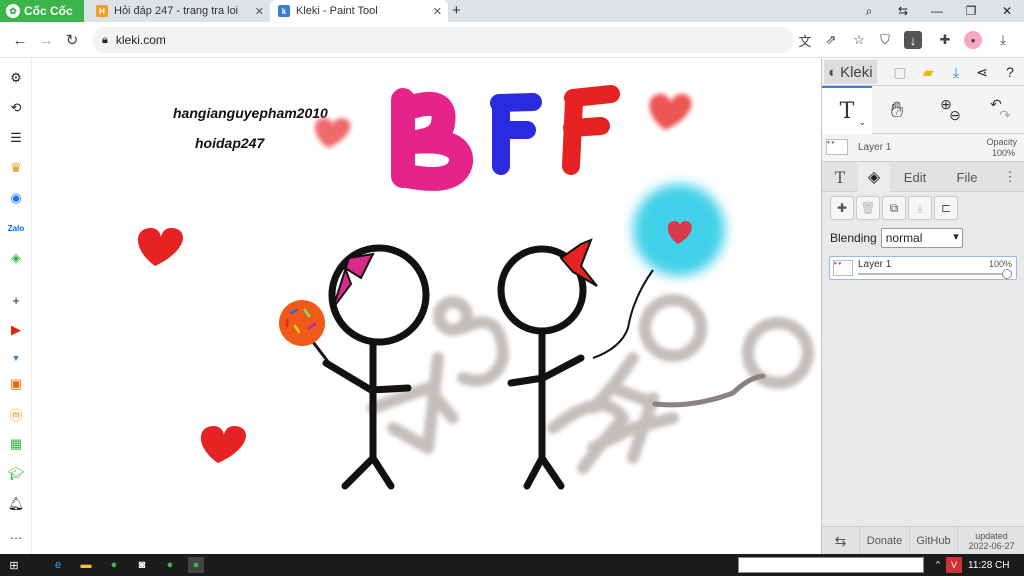 The image size is (1024, 576). Describe the element at coordinates (196, 565) in the screenshot. I see `coccoc-taskbar-active-icon: ●` at that location.